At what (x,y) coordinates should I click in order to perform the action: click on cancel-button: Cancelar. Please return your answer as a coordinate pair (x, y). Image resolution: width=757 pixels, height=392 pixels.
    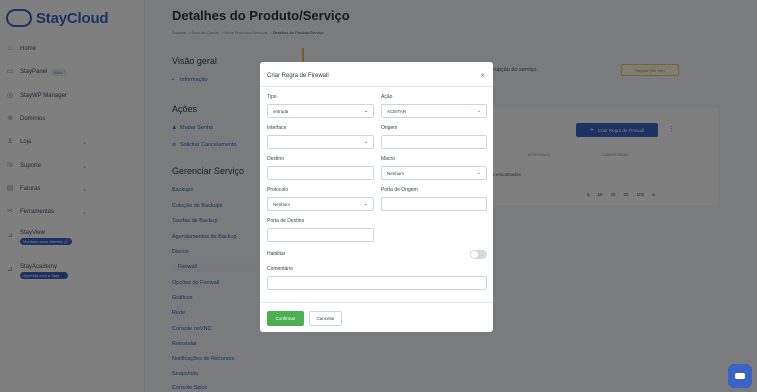
    Looking at the image, I should click on (325, 318).